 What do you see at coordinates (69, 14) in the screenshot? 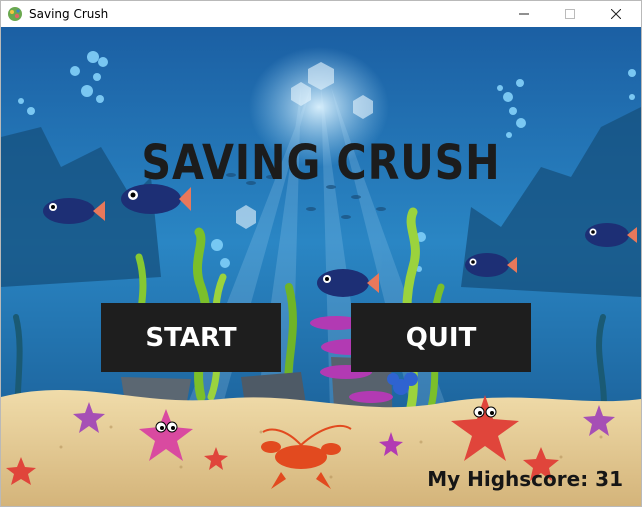
I see `window-title: Saving Crush` at bounding box center [69, 14].